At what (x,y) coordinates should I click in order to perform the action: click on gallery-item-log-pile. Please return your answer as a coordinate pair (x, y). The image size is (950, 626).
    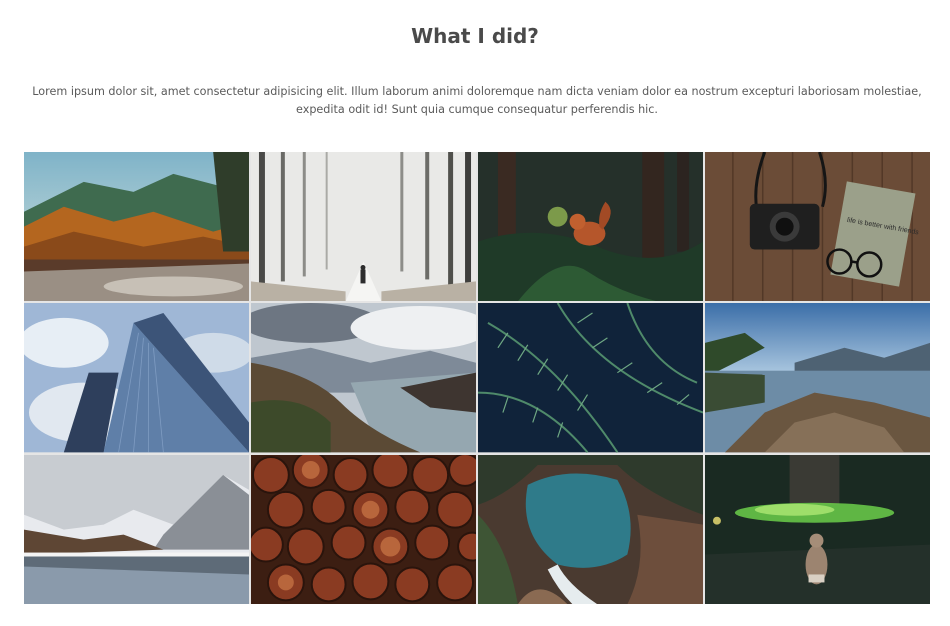
    Looking at the image, I should click on (363, 529).